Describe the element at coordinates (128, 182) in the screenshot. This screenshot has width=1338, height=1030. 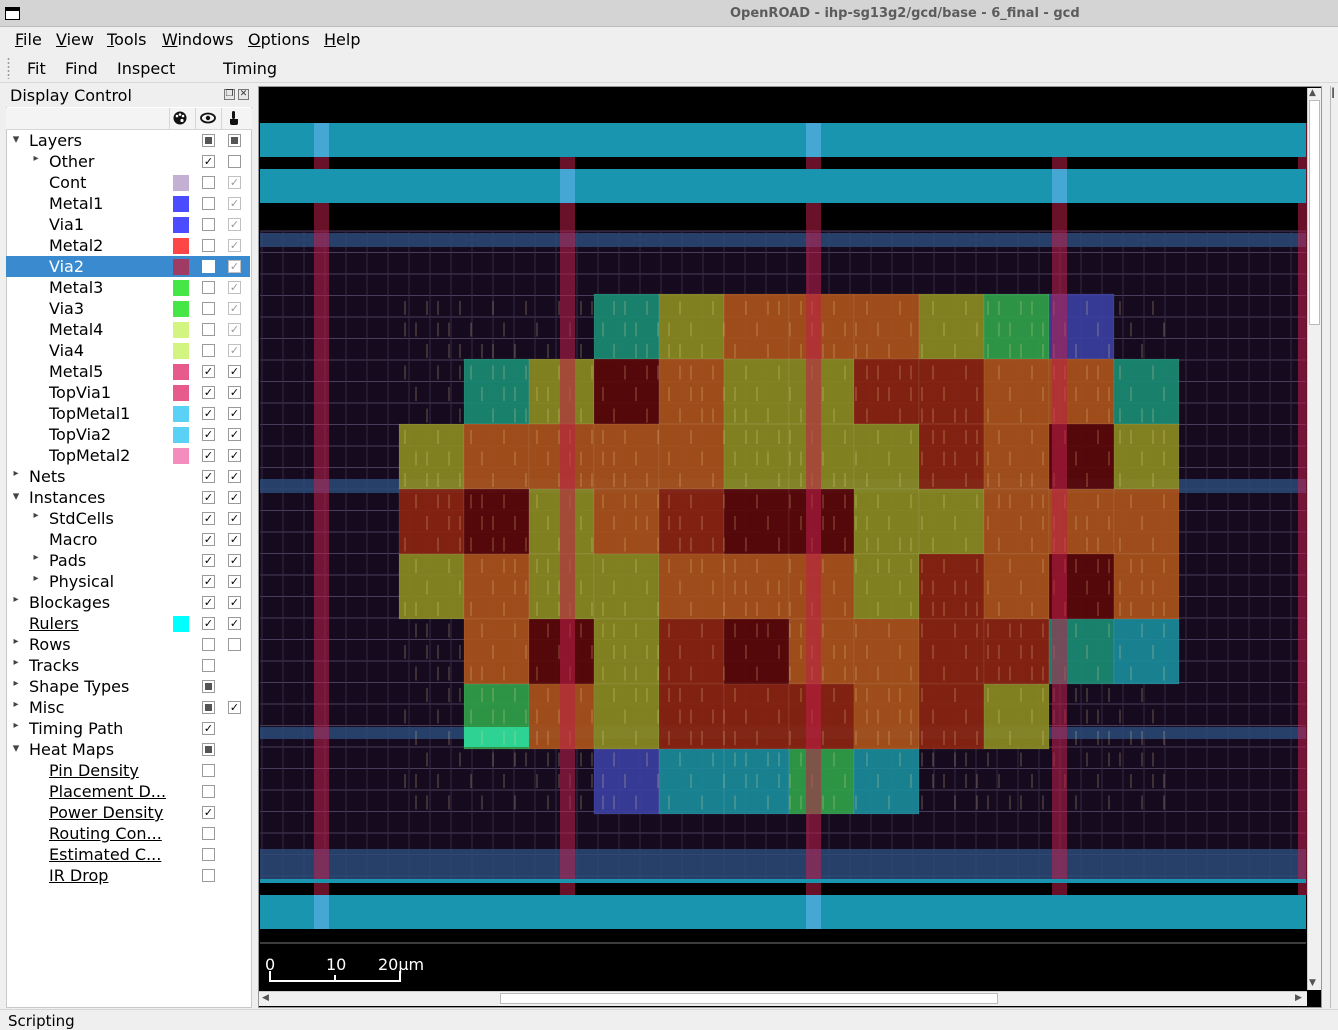
I see `tree-row-cont: Cont ✓` at that location.